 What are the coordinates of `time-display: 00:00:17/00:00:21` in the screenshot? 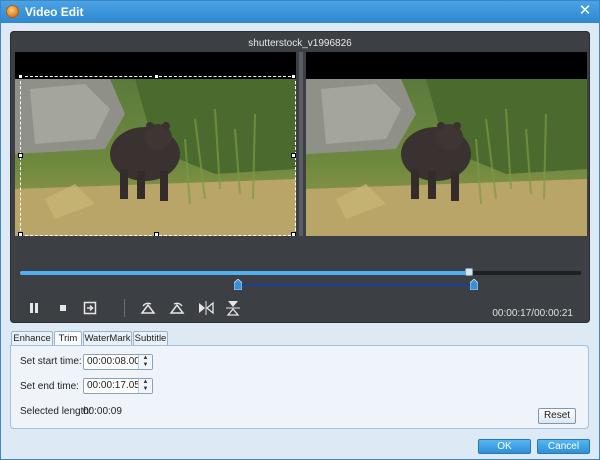 It's located at (532, 313).